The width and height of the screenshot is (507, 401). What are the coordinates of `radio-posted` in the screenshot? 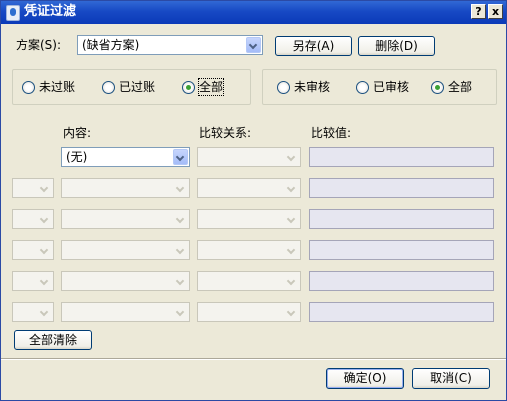 It's located at (108, 87).